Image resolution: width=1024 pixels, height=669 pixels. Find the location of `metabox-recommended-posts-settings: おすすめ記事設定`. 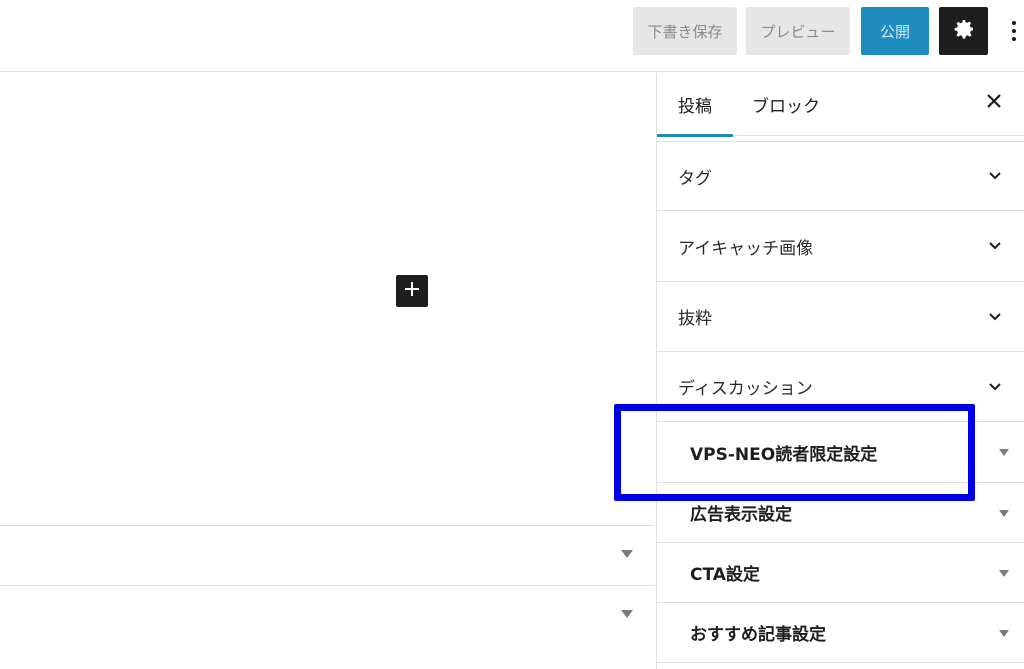

metabox-recommended-posts-settings: おすすめ記事設定 is located at coordinates (840, 633).